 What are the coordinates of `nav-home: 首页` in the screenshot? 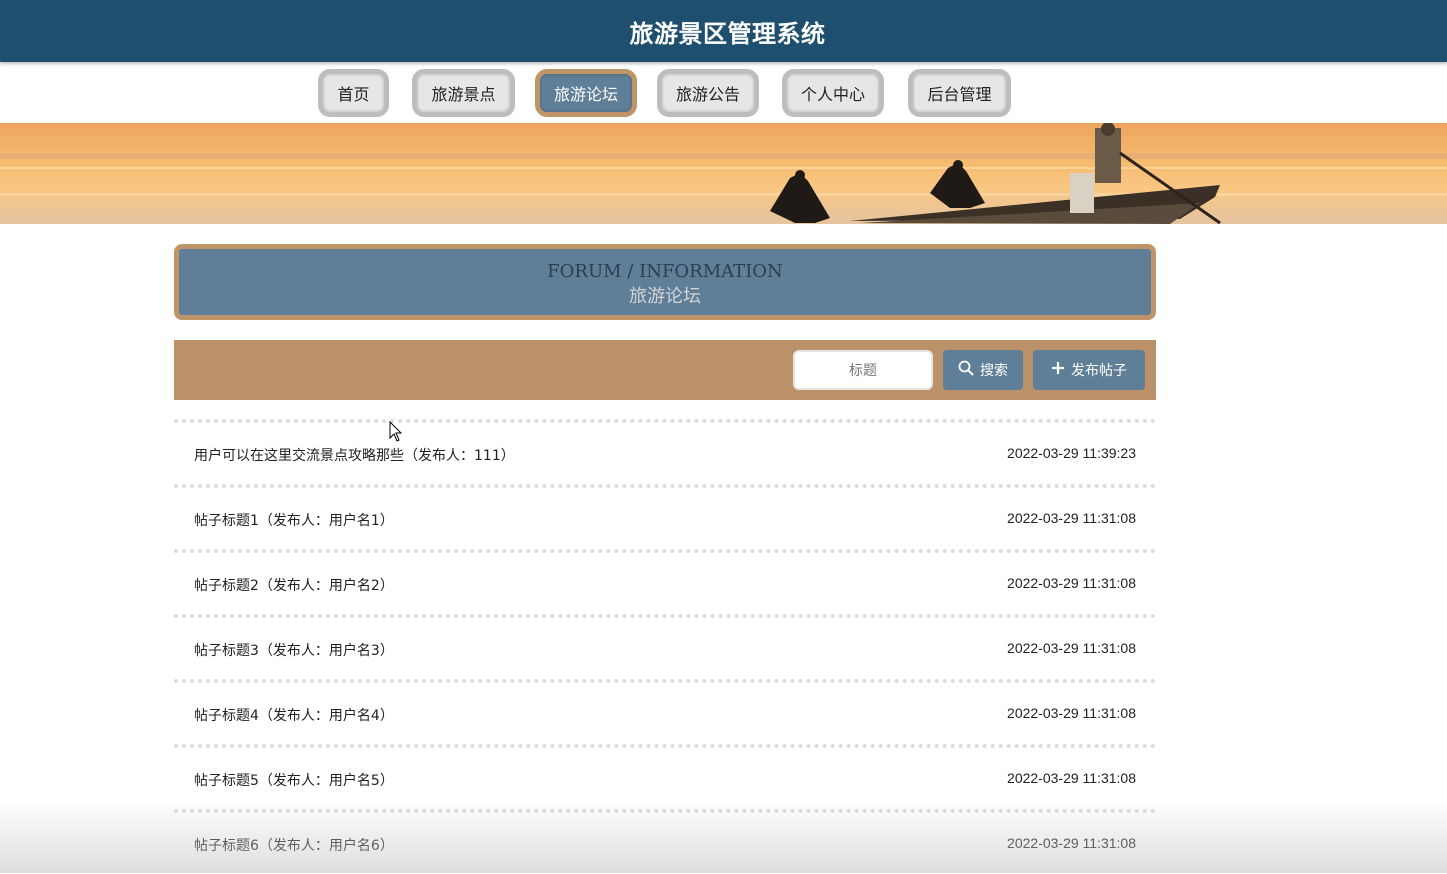 It's located at (353, 93).